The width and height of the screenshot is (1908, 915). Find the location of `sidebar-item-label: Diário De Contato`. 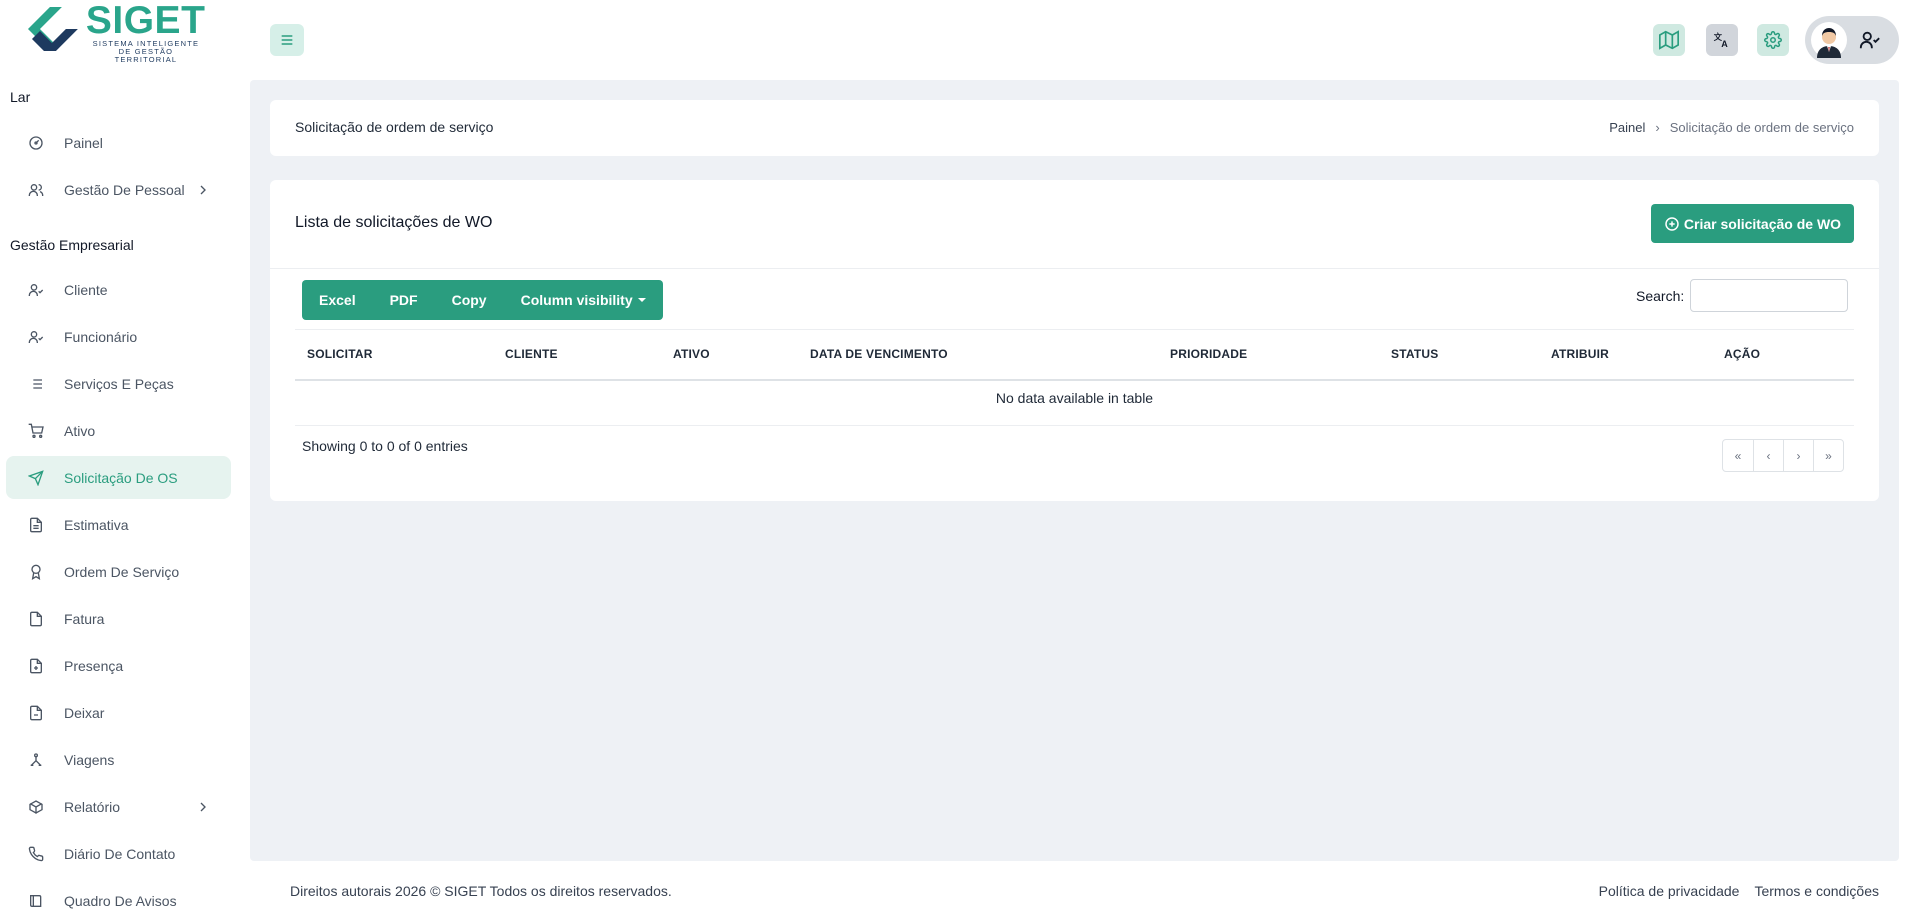

sidebar-item-label: Diário De Contato is located at coordinates (120, 853).